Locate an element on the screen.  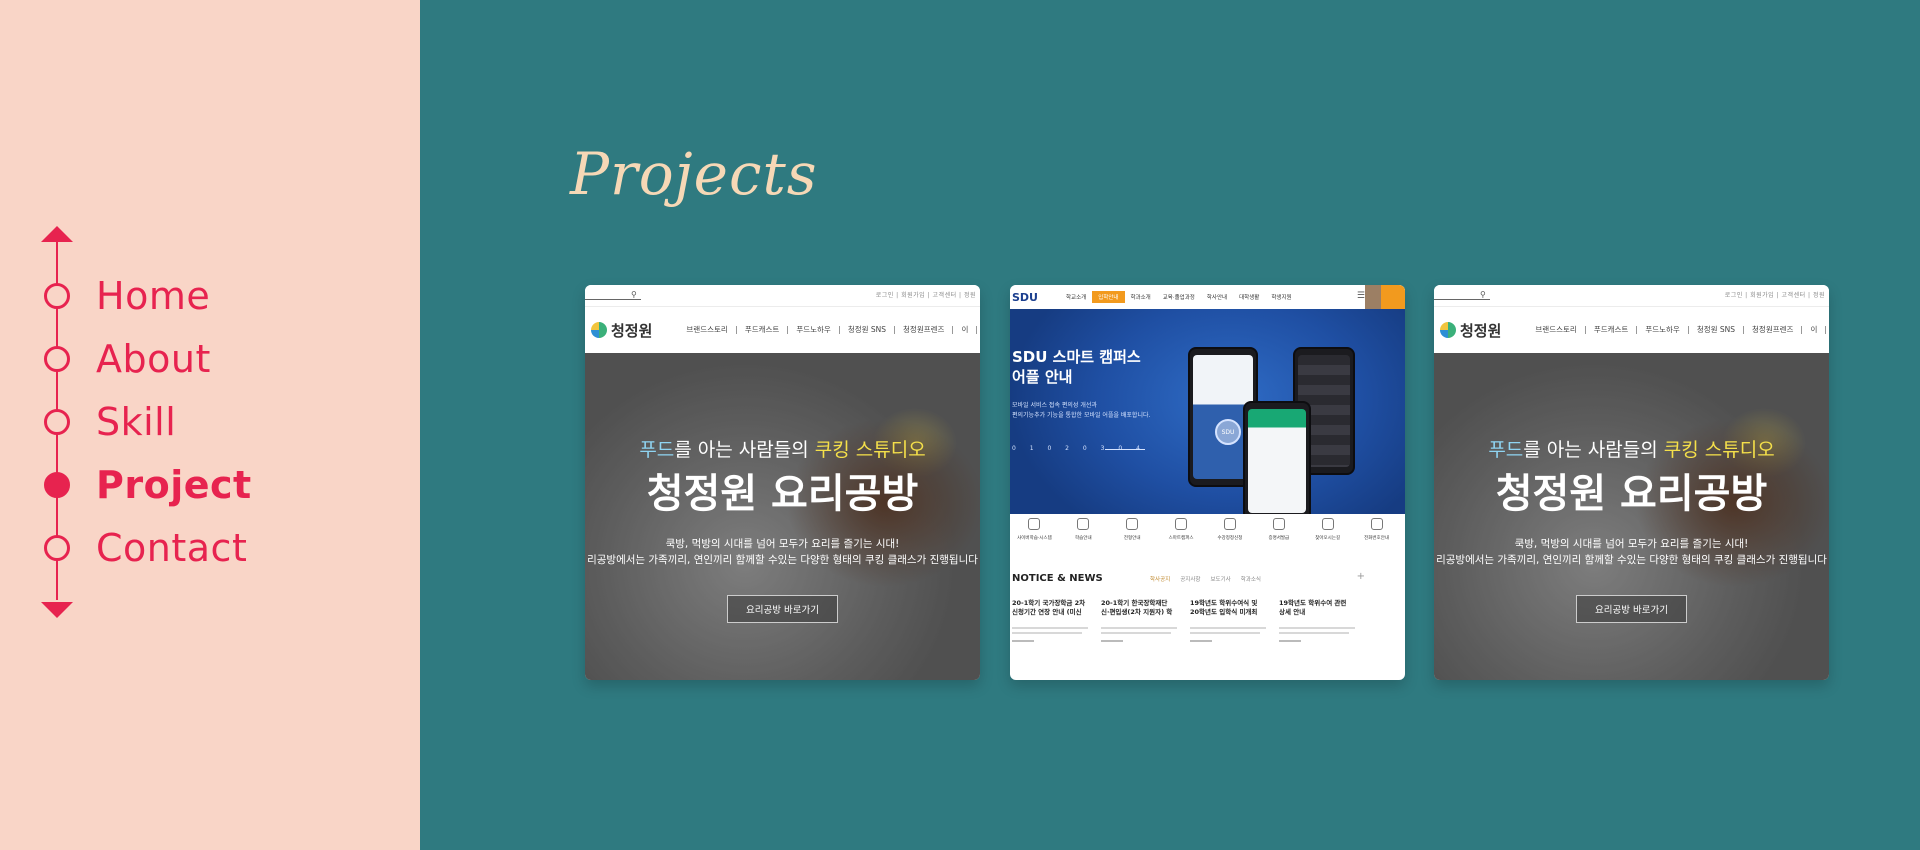
plus-icon: + is located at coordinates (1360, 576).